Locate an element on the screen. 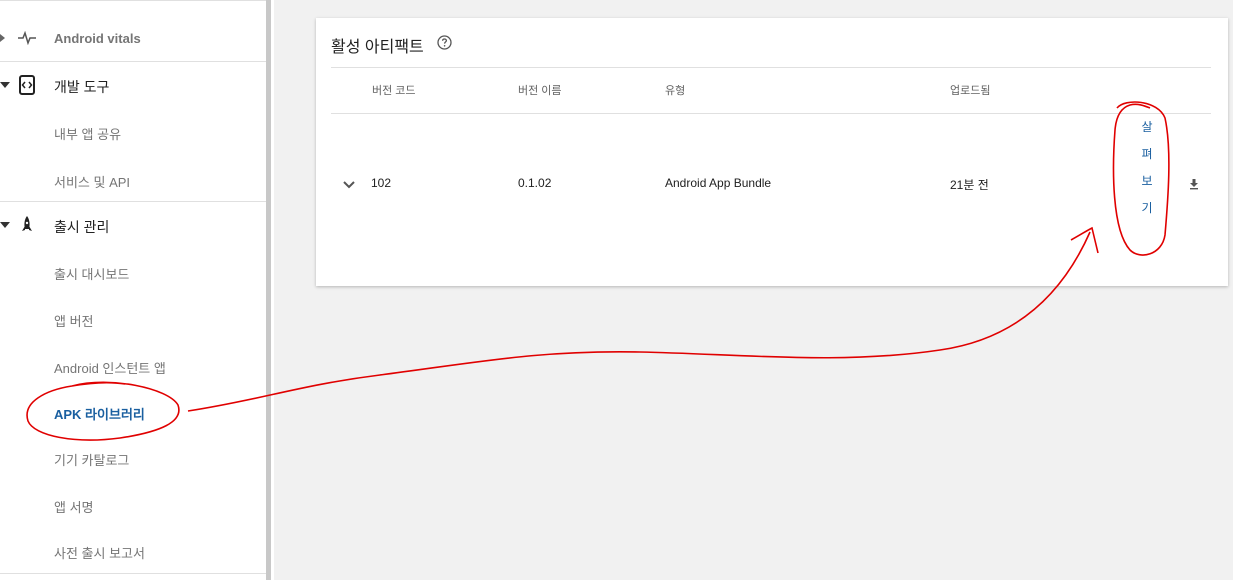  sidebar-item-label: 내부 앱 공유 is located at coordinates (88, 134).